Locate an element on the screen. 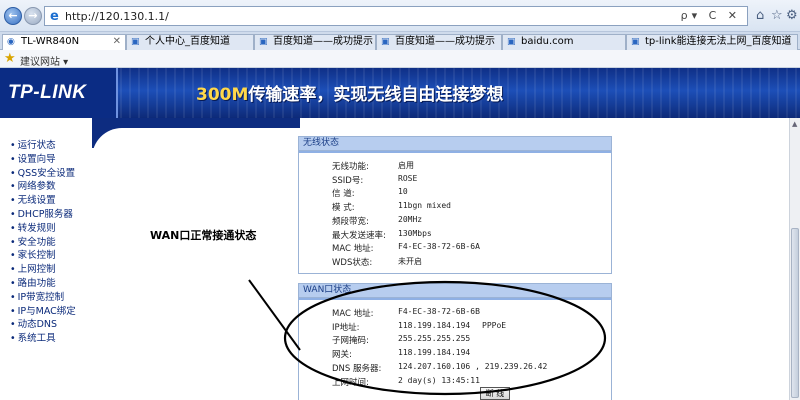  wan-row-value: 118.199.184.194 is located at coordinates (434, 325).